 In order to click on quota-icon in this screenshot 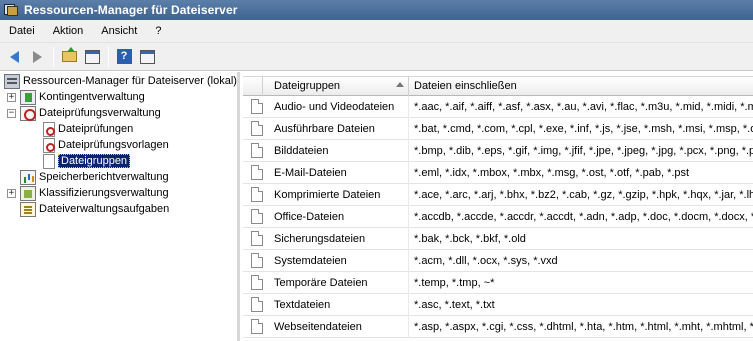, I will do `click(28, 97)`.